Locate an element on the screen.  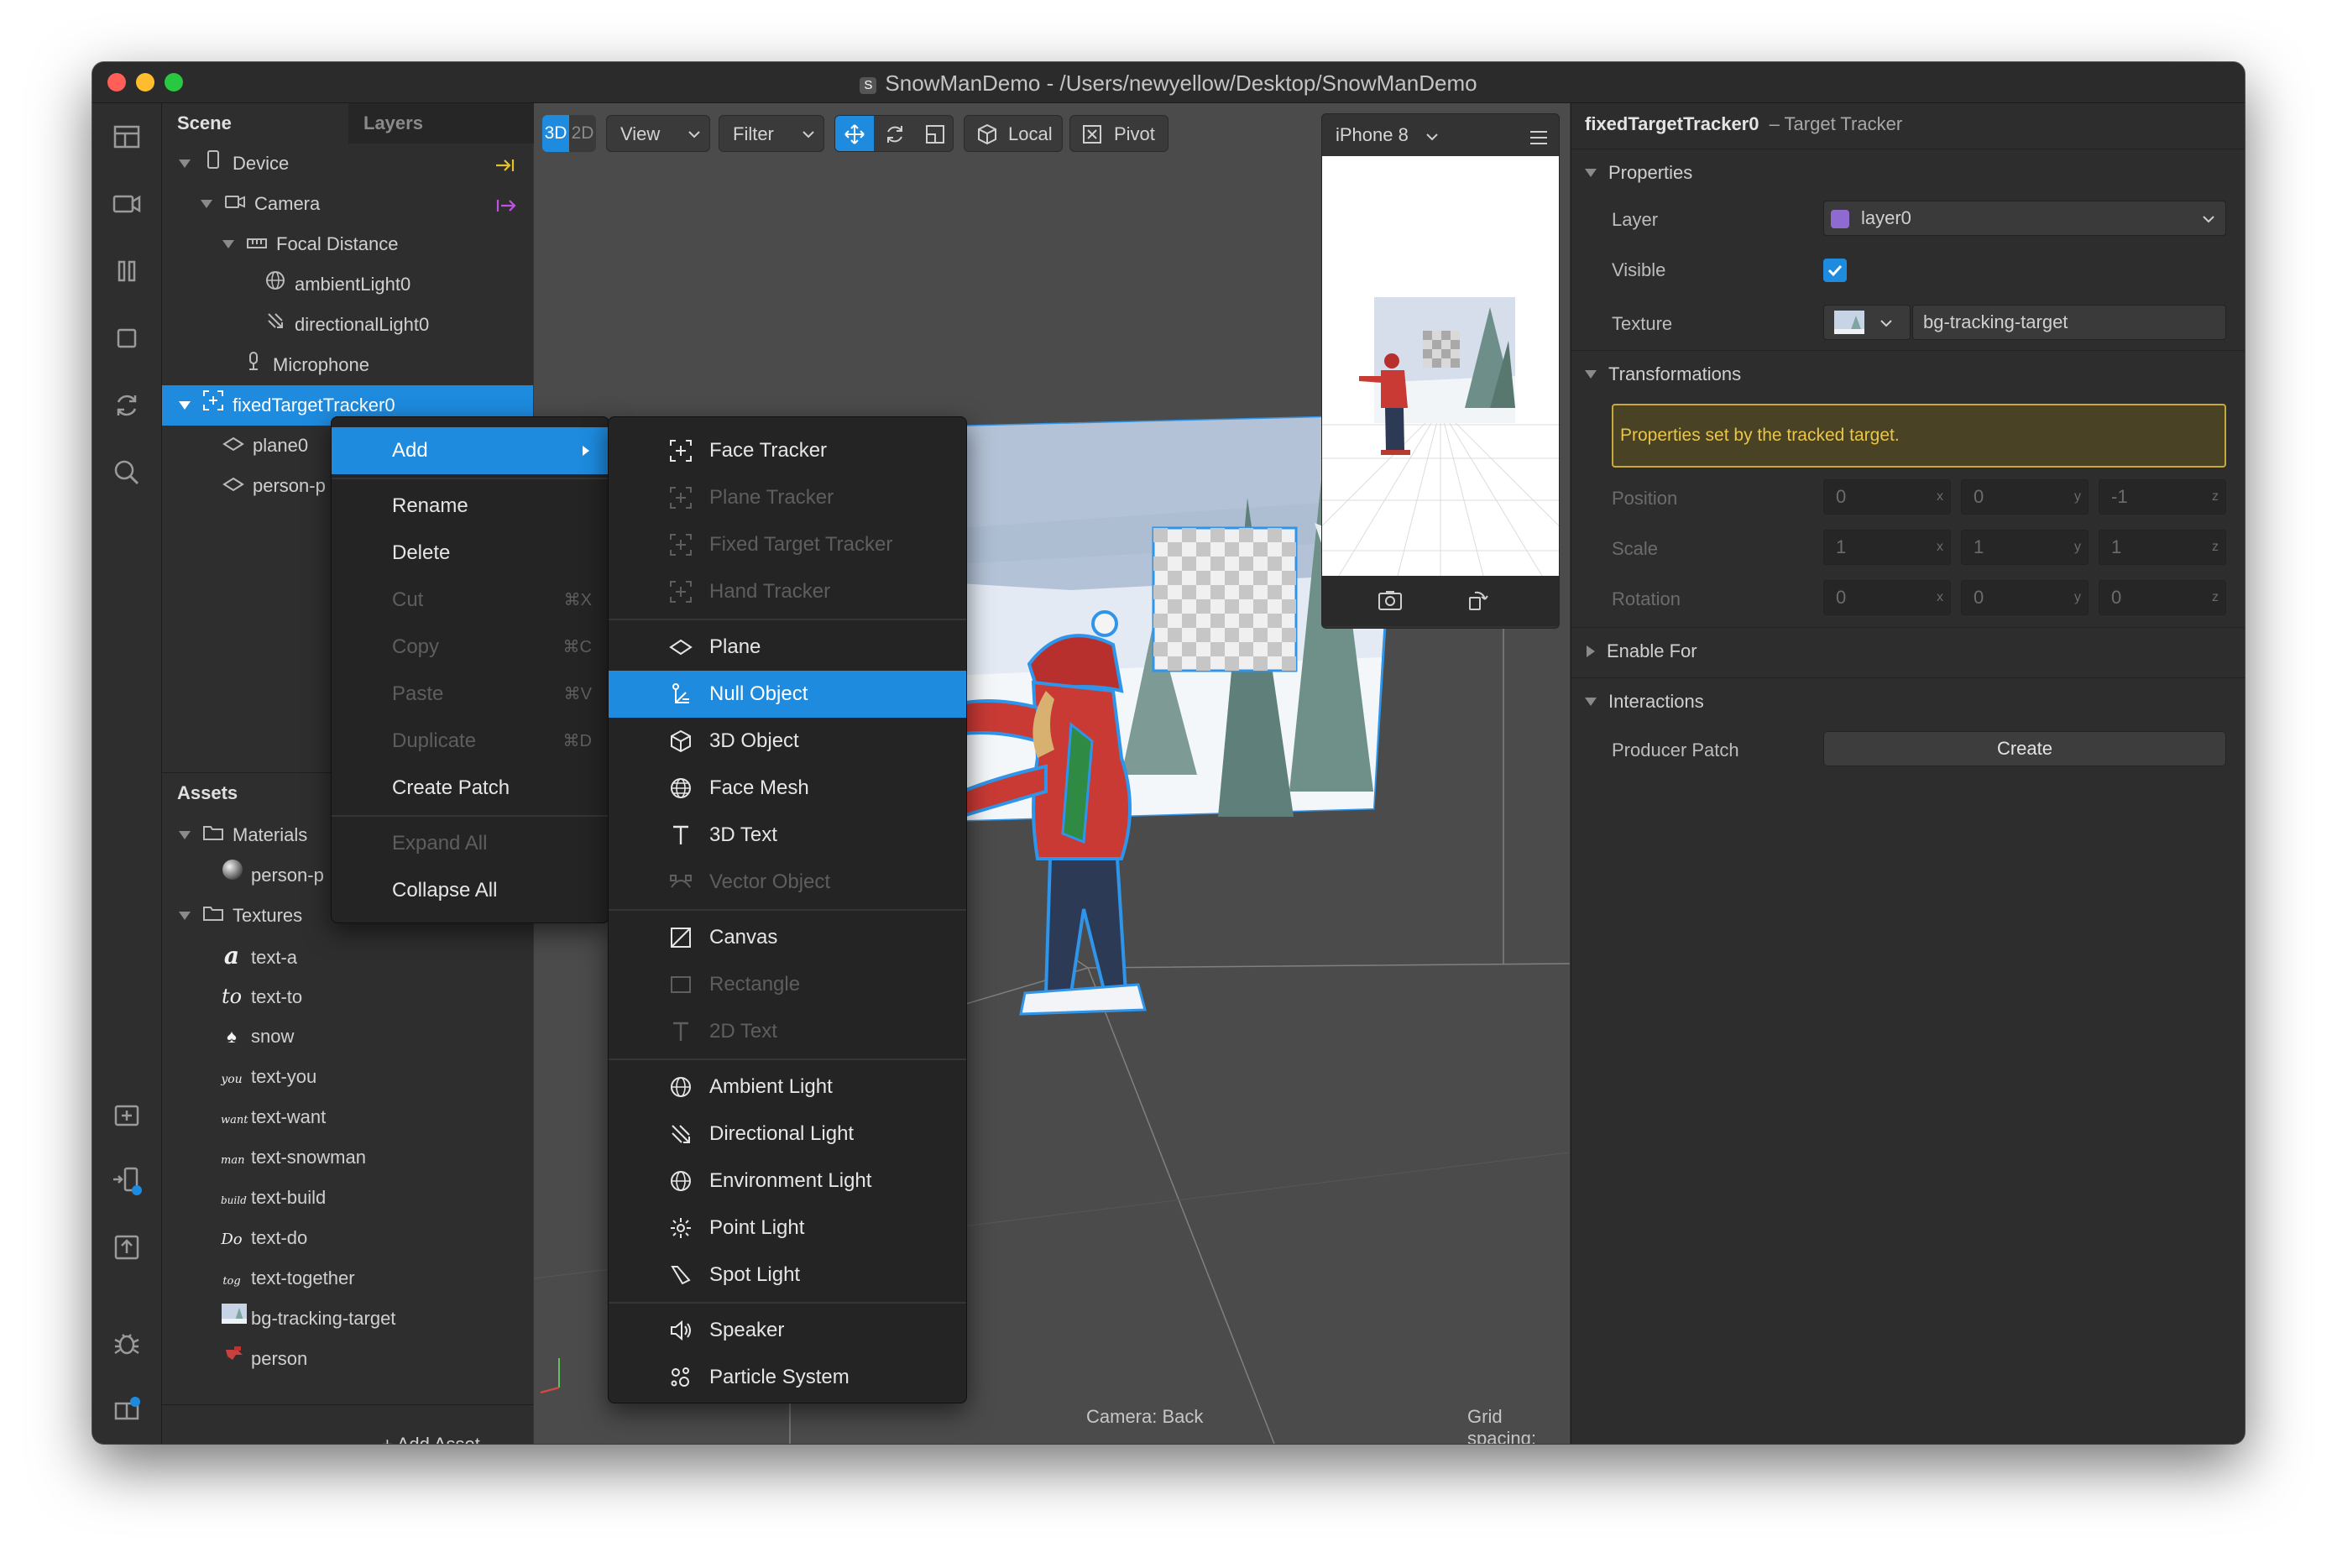
asset-texture: a text-a is located at coordinates (259, 956).